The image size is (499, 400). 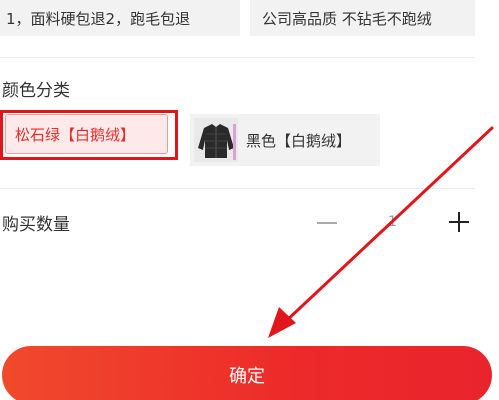 I want to click on review-tag-2-label: 公司高品质 不钻毛不跑绒, so click(x=347, y=18).